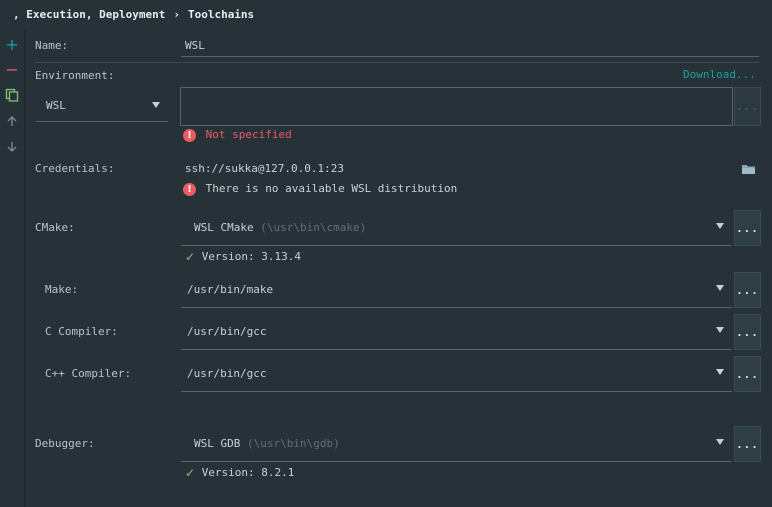 Image resolution: width=772 pixels, height=507 pixels. Describe the element at coordinates (456, 290) in the screenshot. I see `make-select: /usr/bin/make` at that location.